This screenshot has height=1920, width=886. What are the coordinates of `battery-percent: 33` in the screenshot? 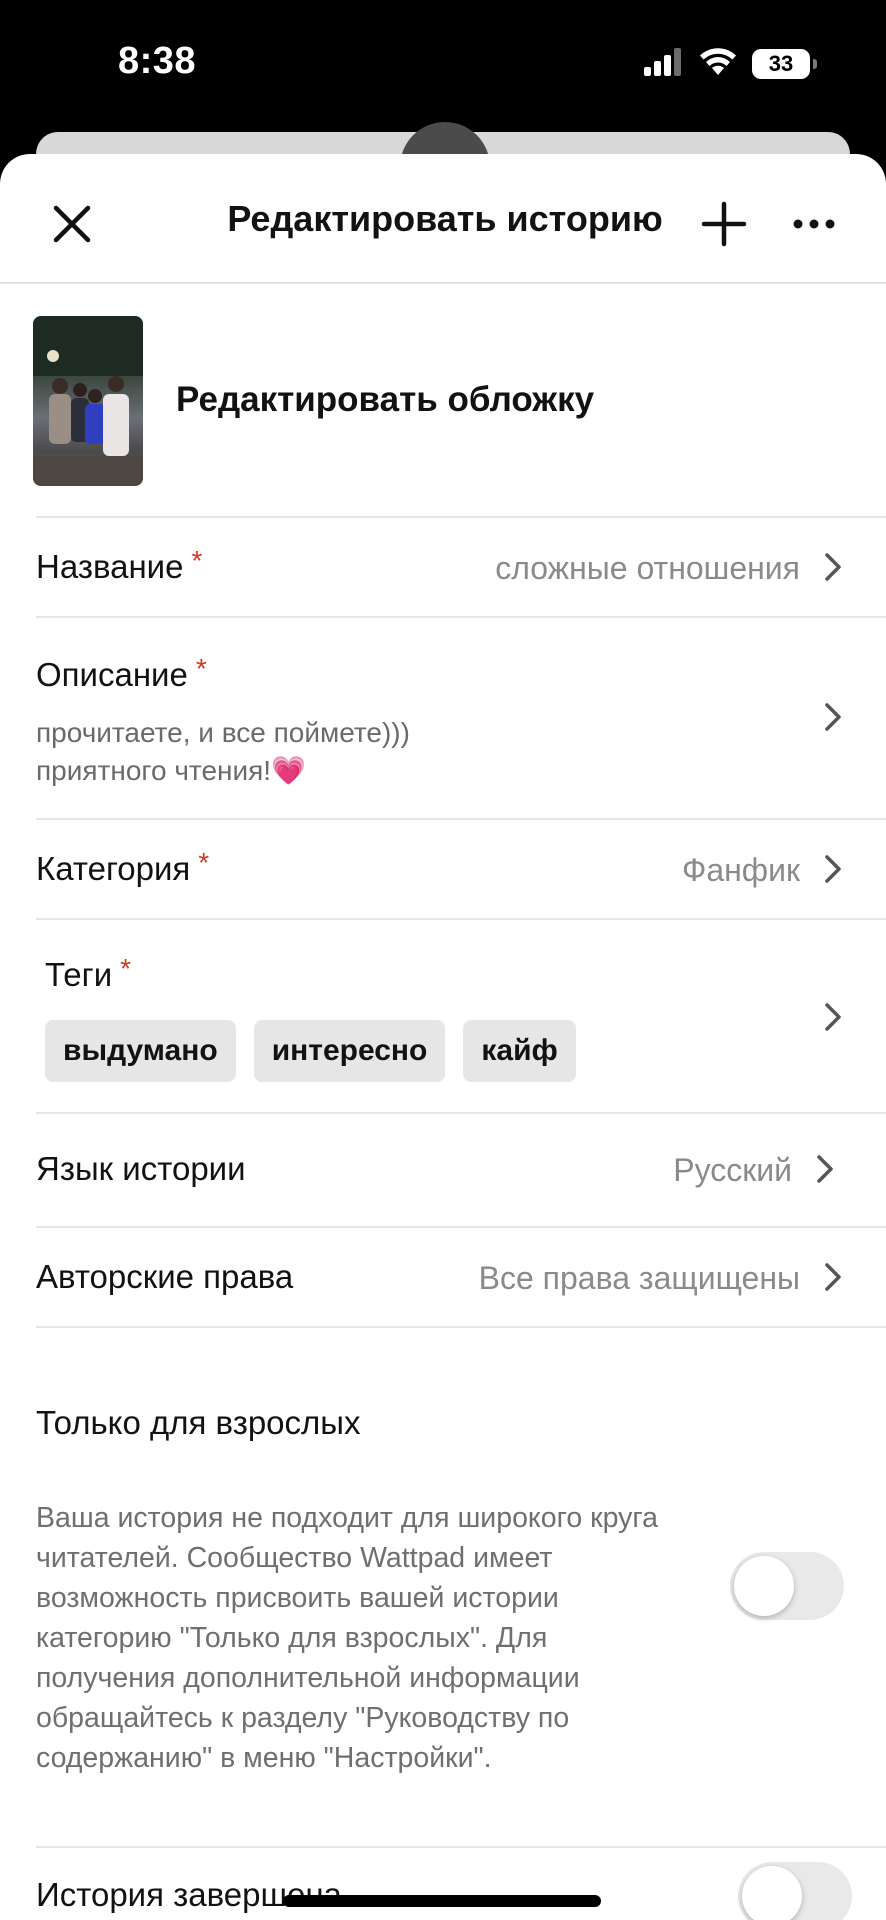 It's located at (781, 63).